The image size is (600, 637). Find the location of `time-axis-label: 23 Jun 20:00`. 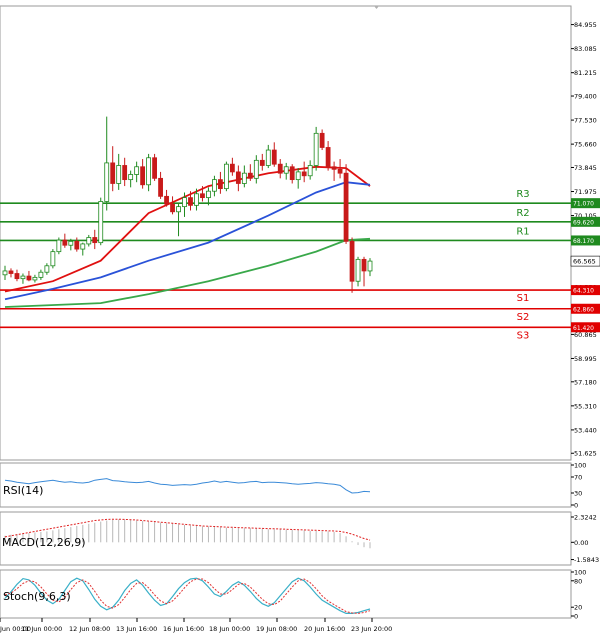

time-axis-label: 23 Jun 20:00 is located at coordinates (371, 629).